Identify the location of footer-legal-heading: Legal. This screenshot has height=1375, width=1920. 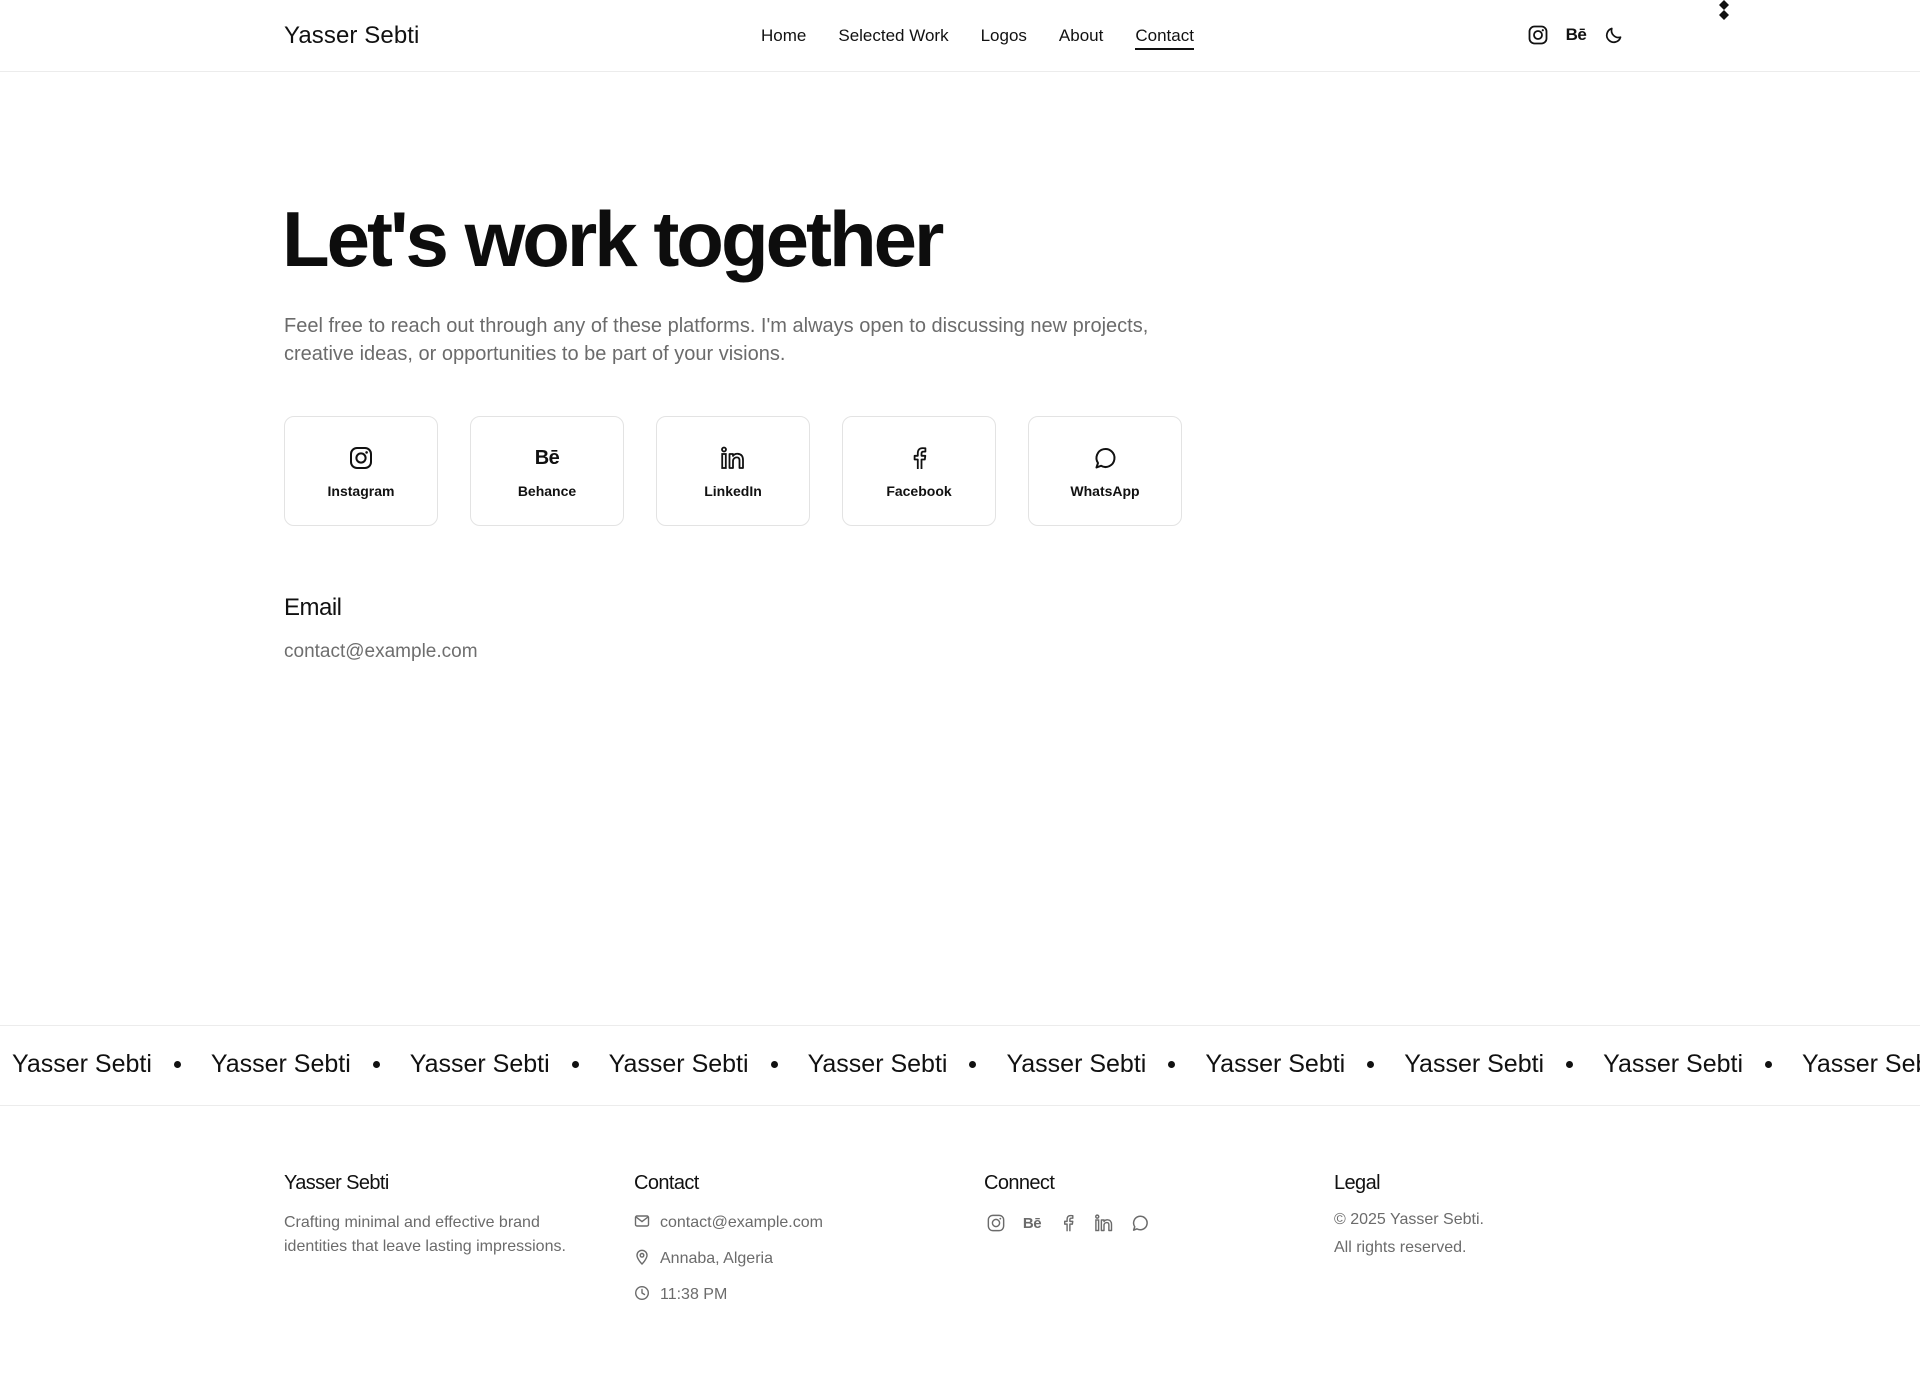
(1357, 1183).